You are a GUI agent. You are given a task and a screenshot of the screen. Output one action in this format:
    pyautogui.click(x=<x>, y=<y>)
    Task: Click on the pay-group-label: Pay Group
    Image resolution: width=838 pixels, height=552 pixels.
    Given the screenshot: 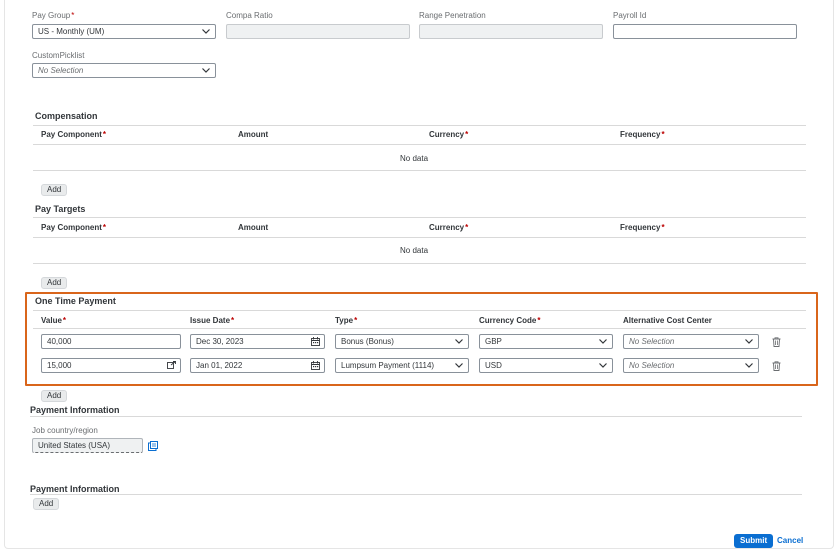 What is the action you would take?
    pyautogui.click(x=53, y=15)
    